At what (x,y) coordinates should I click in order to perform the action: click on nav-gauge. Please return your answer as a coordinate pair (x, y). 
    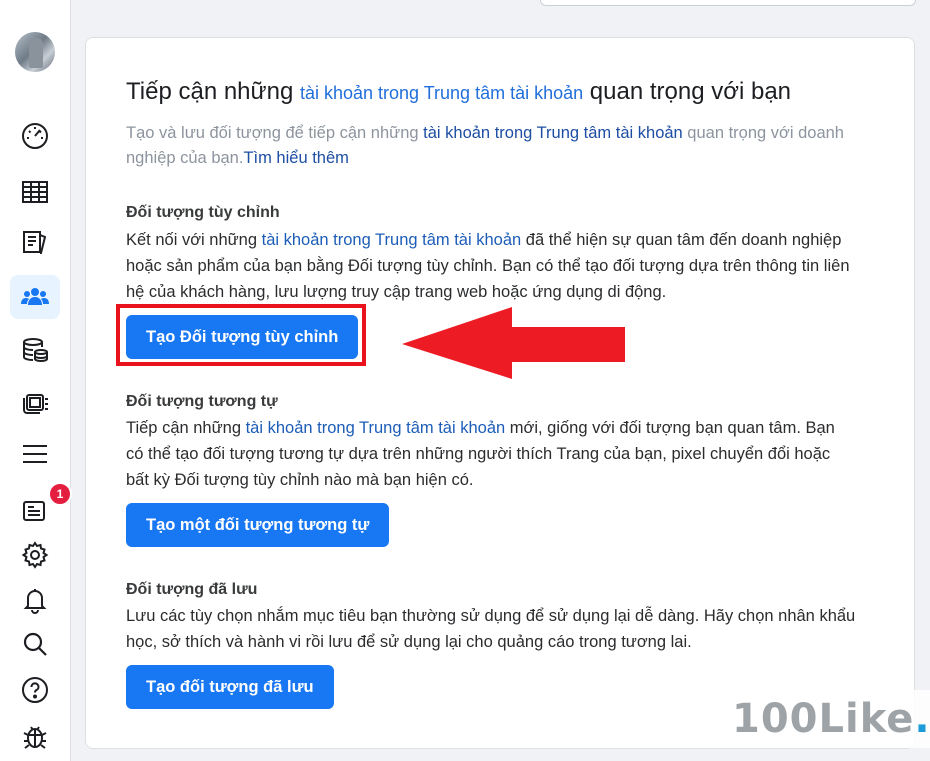
    Looking at the image, I should click on (35, 136).